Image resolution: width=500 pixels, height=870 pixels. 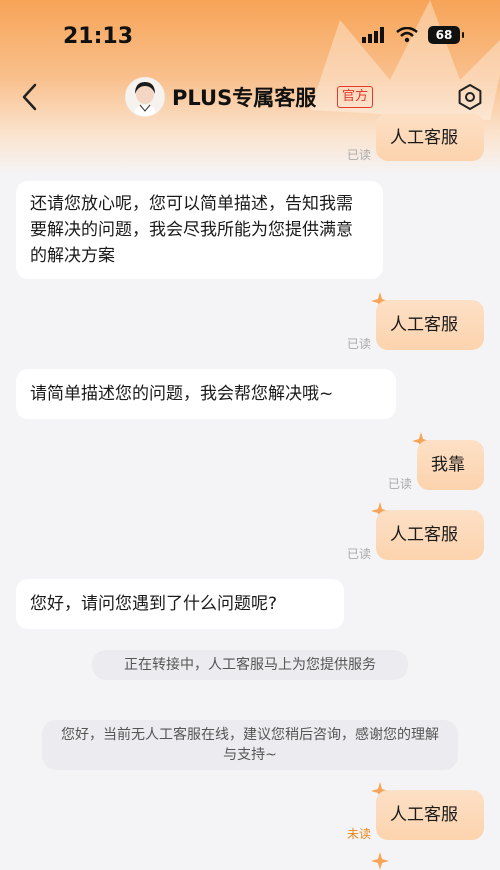 I want to click on outgoing-message: 我靠, so click(x=450, y=465).